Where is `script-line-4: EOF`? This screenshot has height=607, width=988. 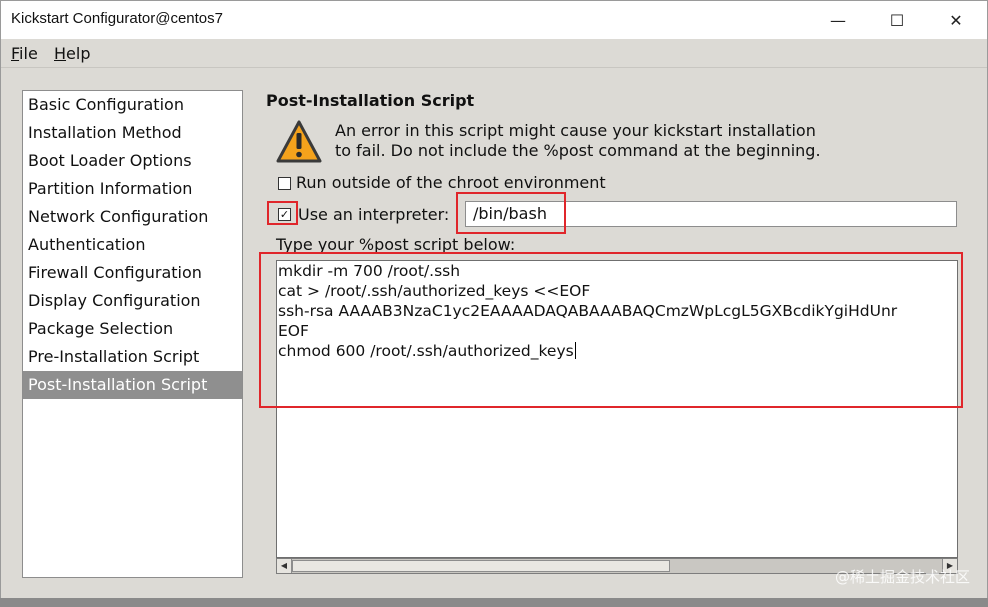
script-line-4: EOF is located at coordinates (293, 331).